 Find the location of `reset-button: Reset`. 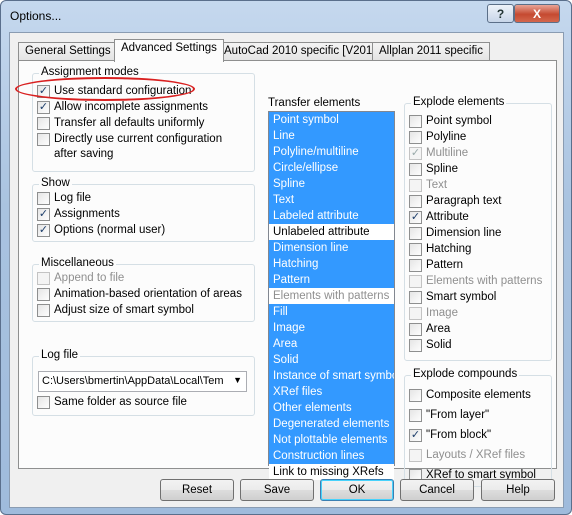

reset-button: Reset is located at coordinates (197, 490).